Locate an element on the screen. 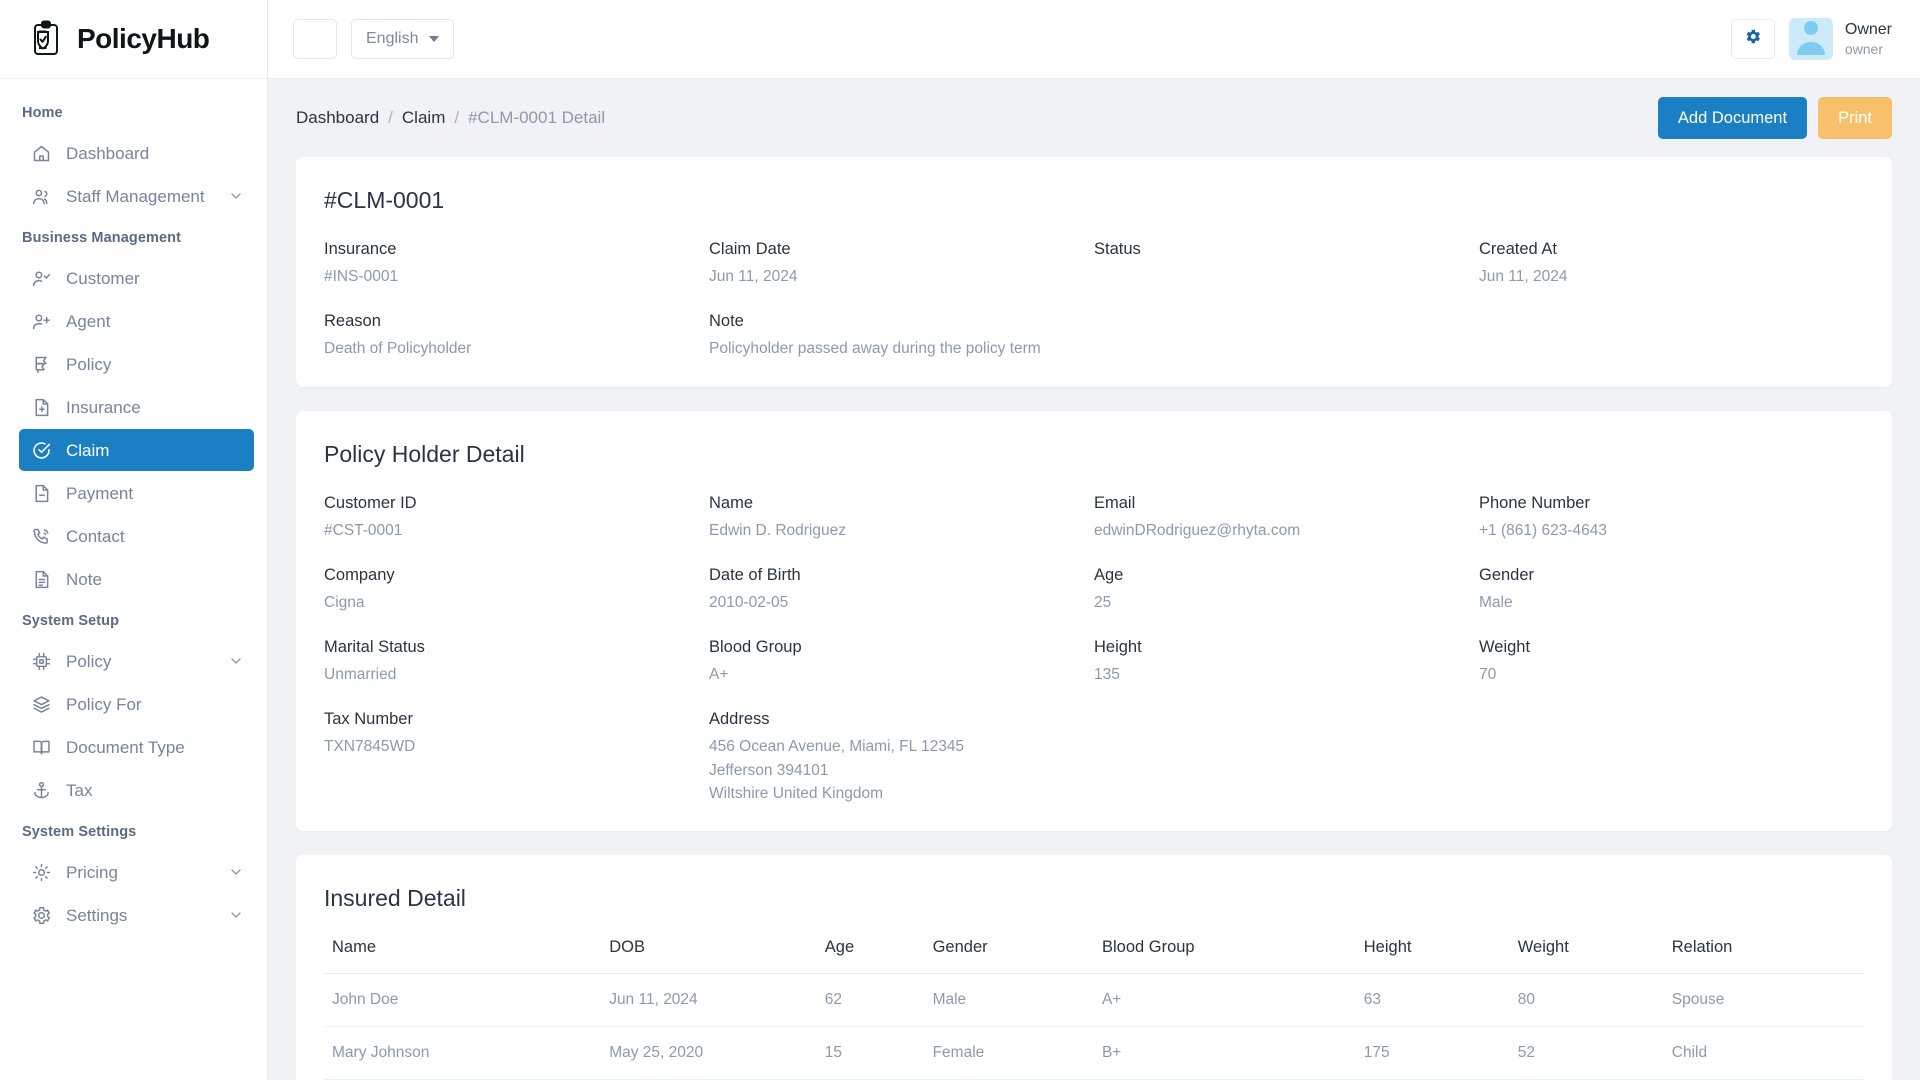 The width and height of the screenshot is (1920, 1080). field-insurance: Insurance #INS-0001 is located at coordinates (516, 264).